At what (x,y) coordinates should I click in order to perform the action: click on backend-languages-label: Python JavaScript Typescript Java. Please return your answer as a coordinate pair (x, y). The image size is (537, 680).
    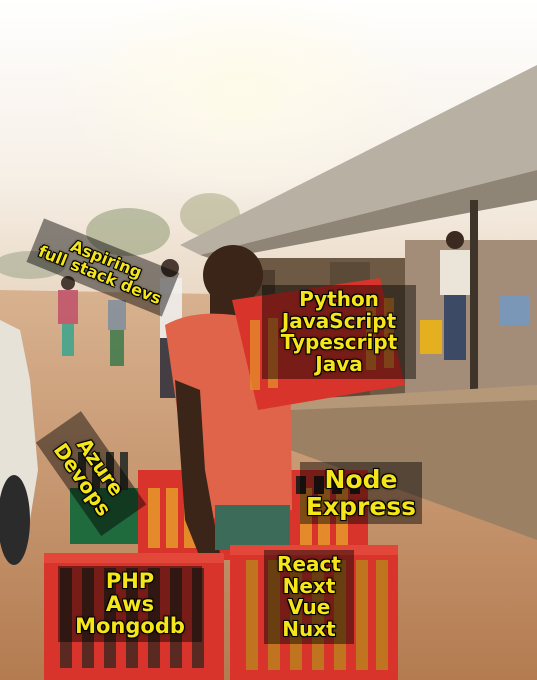
    Looking at the image, I should click on (339, 332).